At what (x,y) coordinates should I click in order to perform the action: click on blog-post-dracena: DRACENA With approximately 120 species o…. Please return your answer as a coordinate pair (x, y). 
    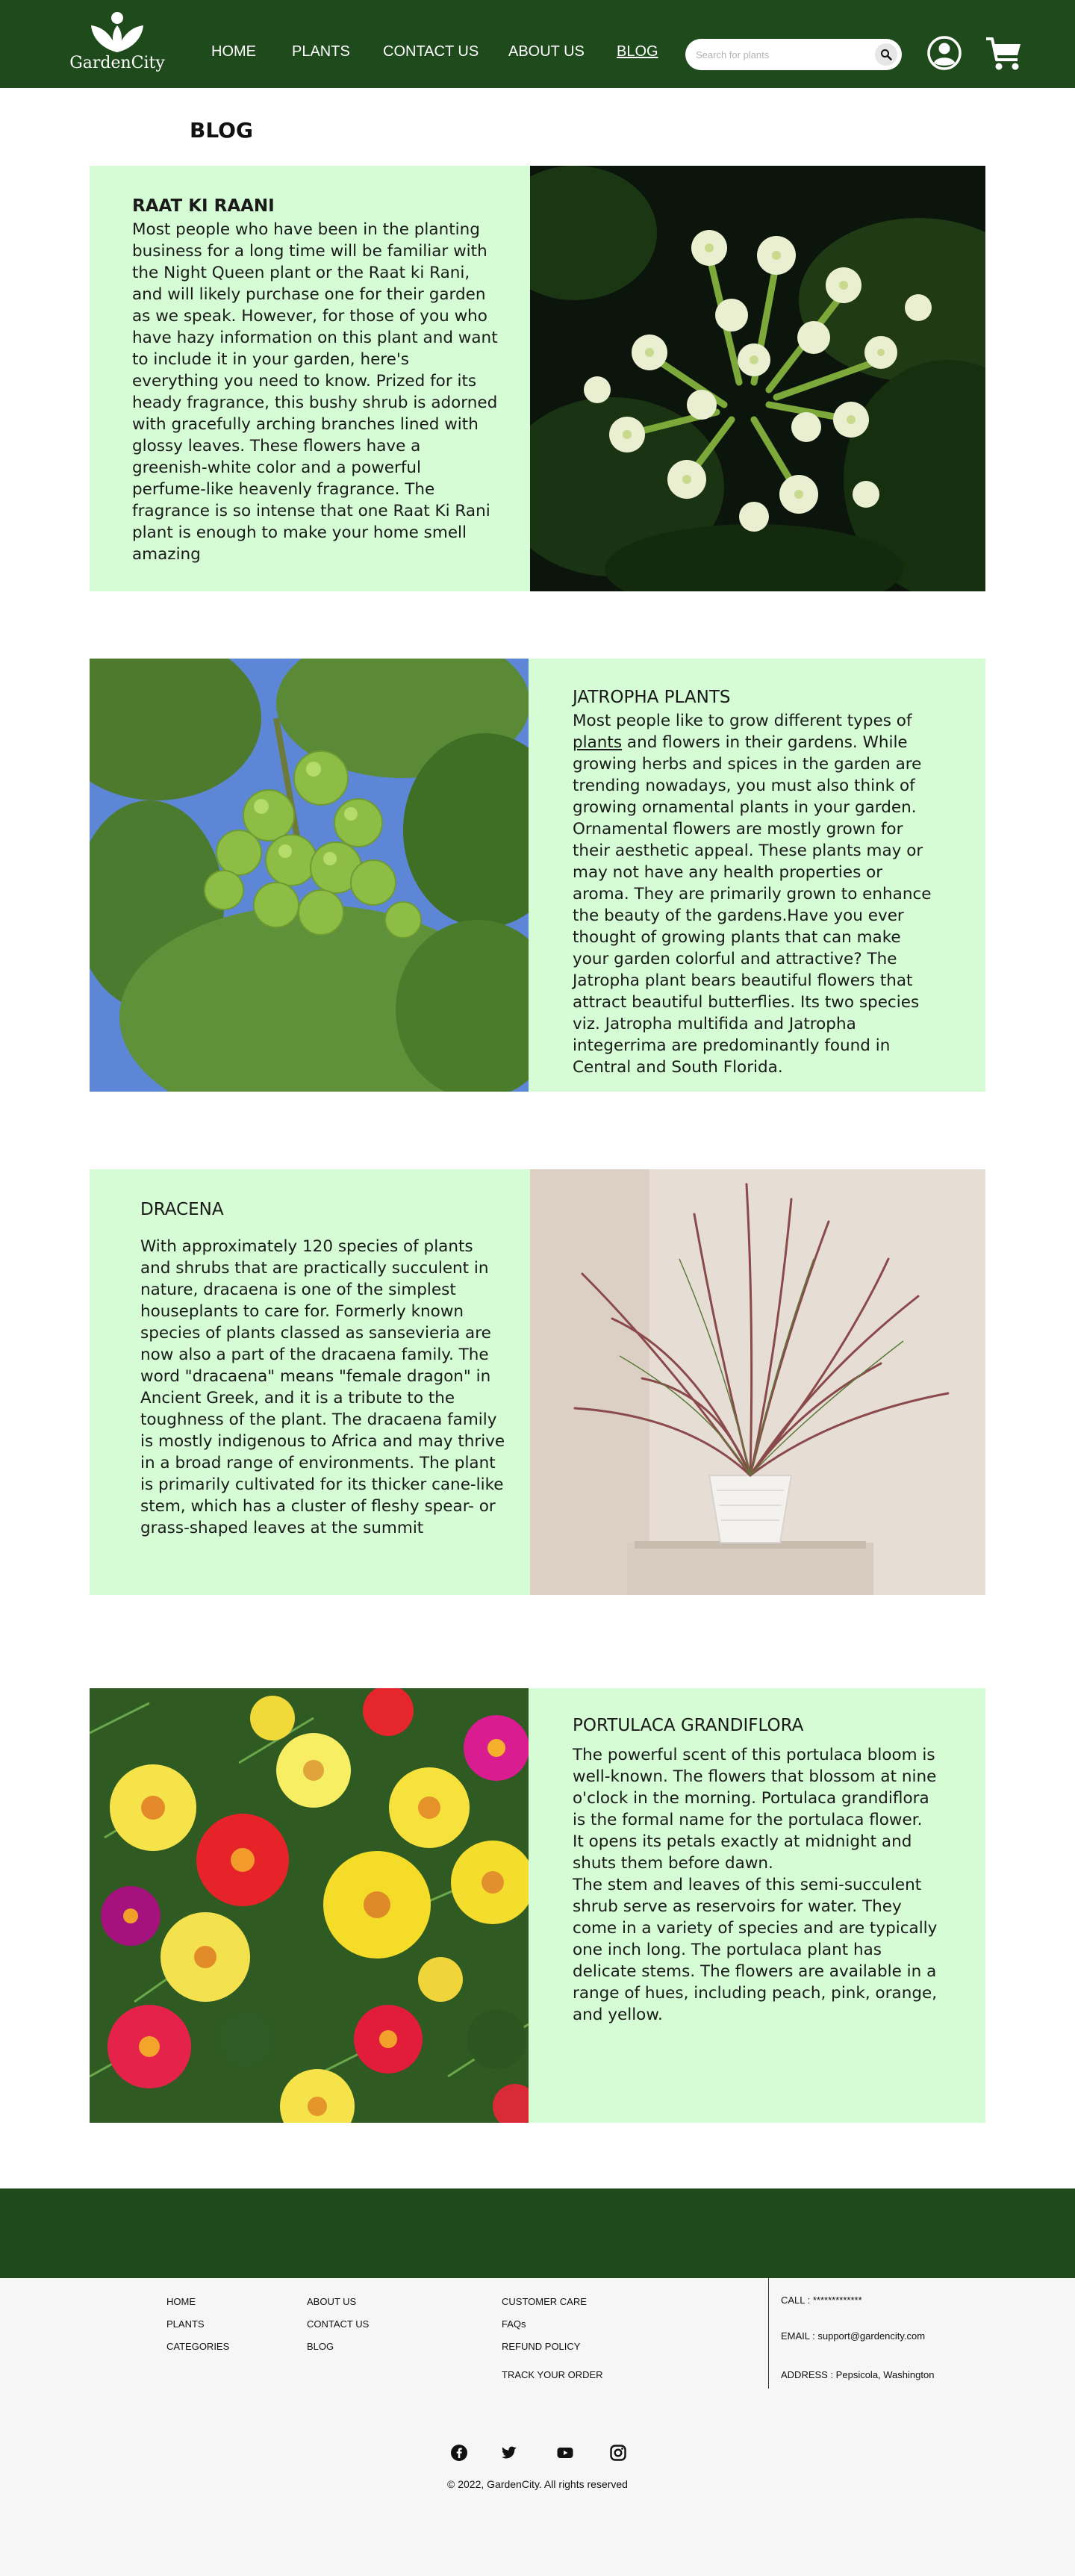
    Looking at the image, I should click on (537, 1382).